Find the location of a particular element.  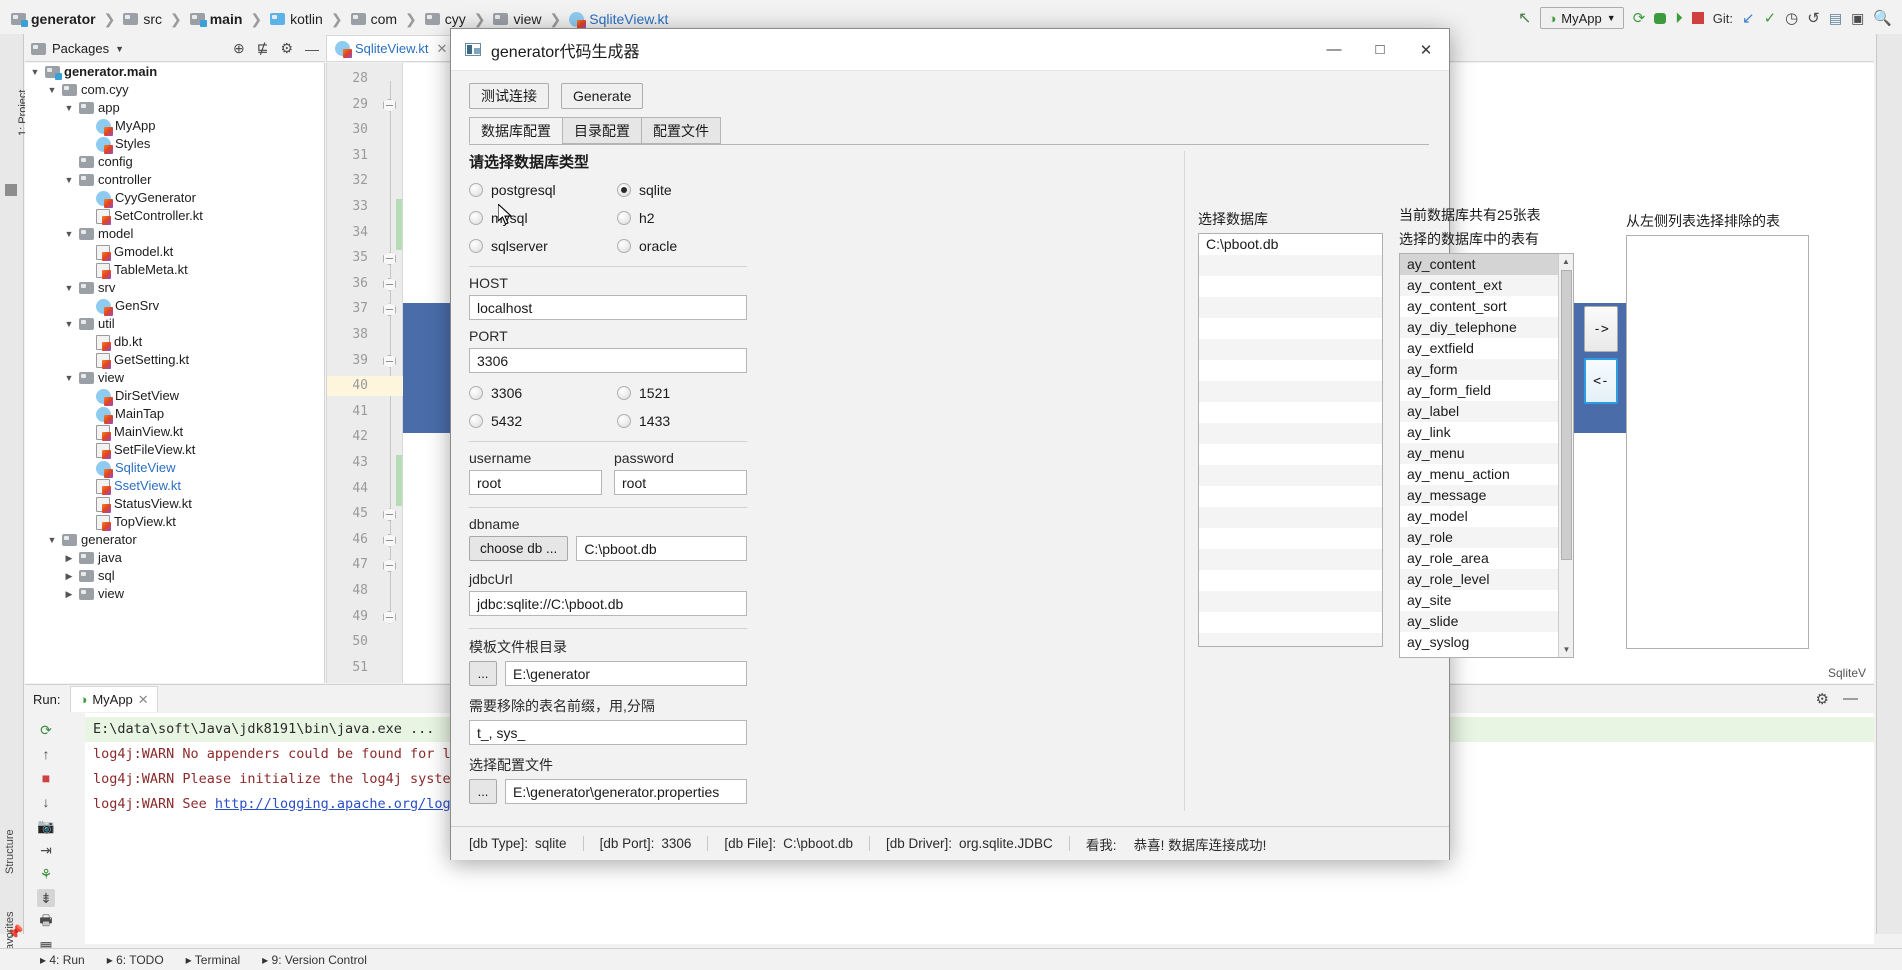

status-bar-item-9-version-control: ▸ 9: Version Control is located at coordinates (314, 960).